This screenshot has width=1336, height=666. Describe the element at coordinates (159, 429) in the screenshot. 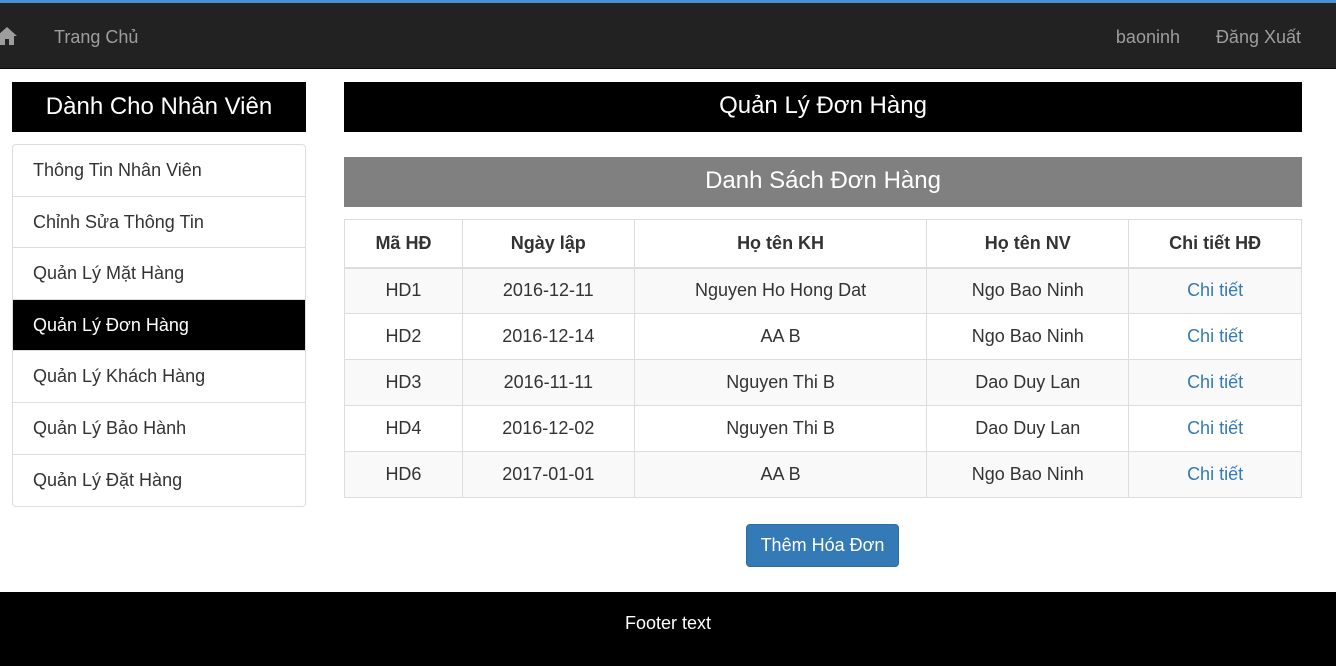

I see `sidebar-item-warranty: Quản Lý Bảo Hành` at that location.